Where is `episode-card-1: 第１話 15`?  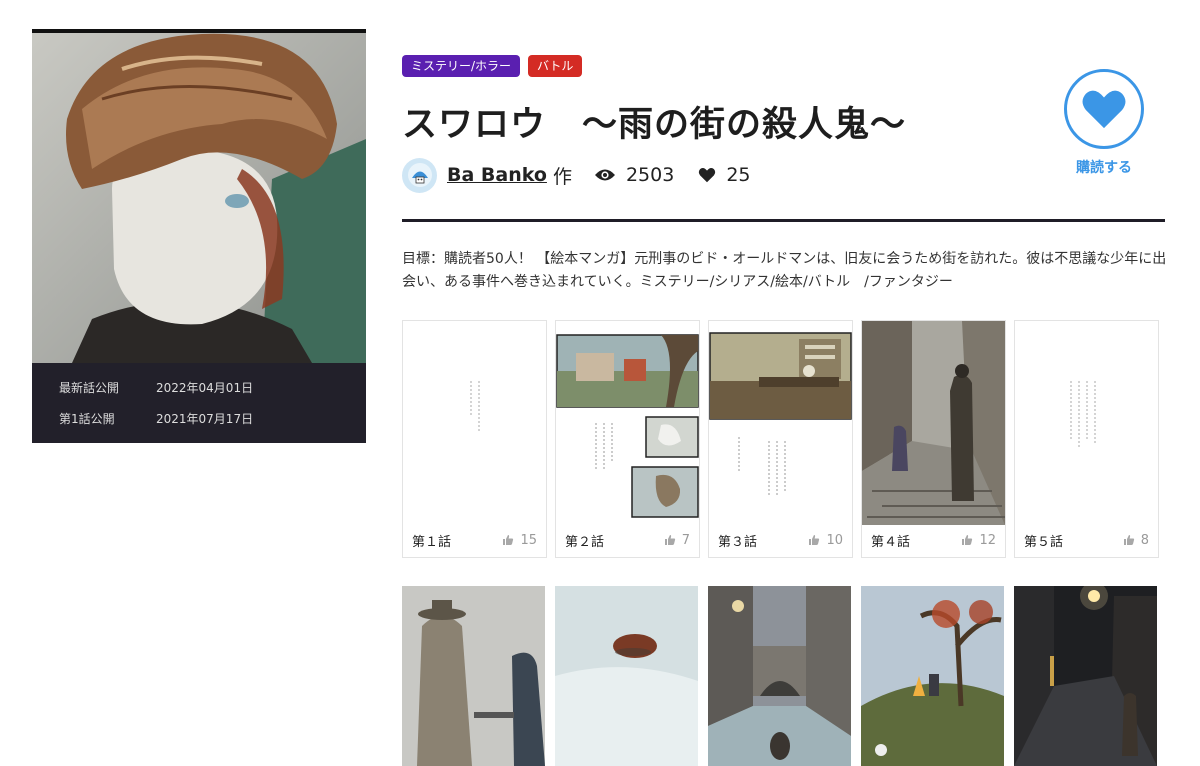
episode-card-1: 第１話 15 is located at coordinates (474, 439).